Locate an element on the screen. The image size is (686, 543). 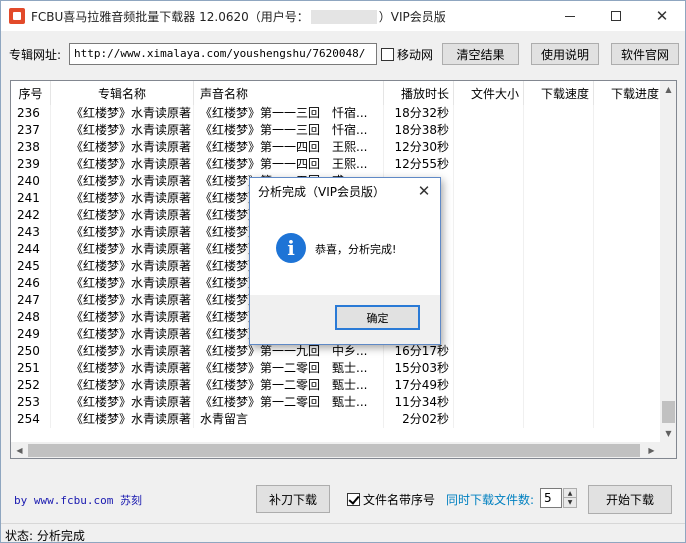
analysis-complete-dialog: 分析完成（VIP会员版） ✕ i 恭喜，分析完成! 确定 is located at coordinates (345, 261).